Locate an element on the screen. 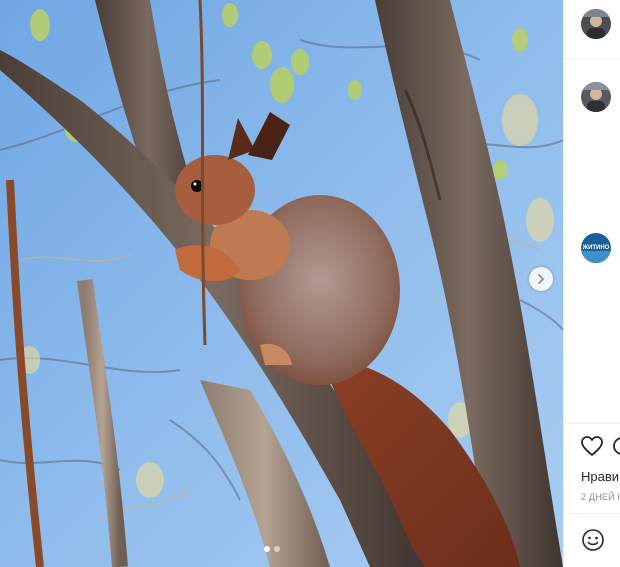 The height and width of the screenshot is (567, 620). likes-summary: Нрави is located at coordinates (600, 476).